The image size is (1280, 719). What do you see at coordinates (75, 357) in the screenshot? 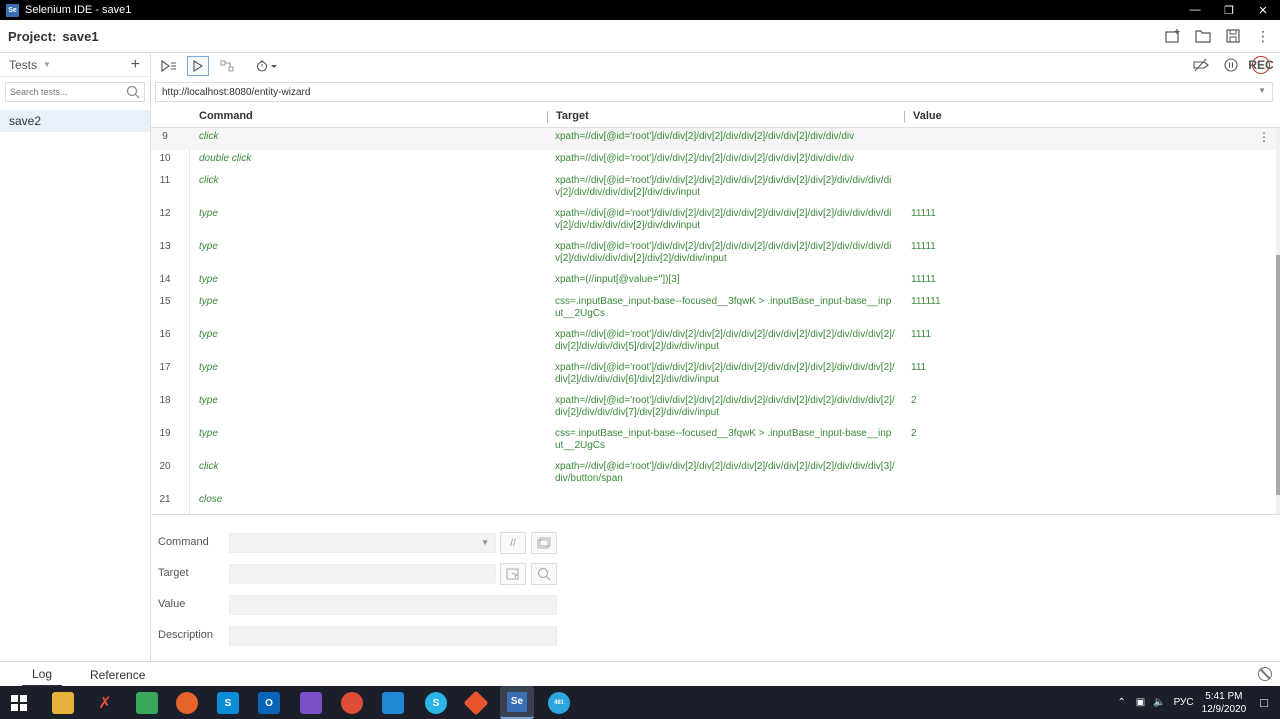
I see `tests-sidebar: Tests ▼ + save2` at bounding box center [75, 357].